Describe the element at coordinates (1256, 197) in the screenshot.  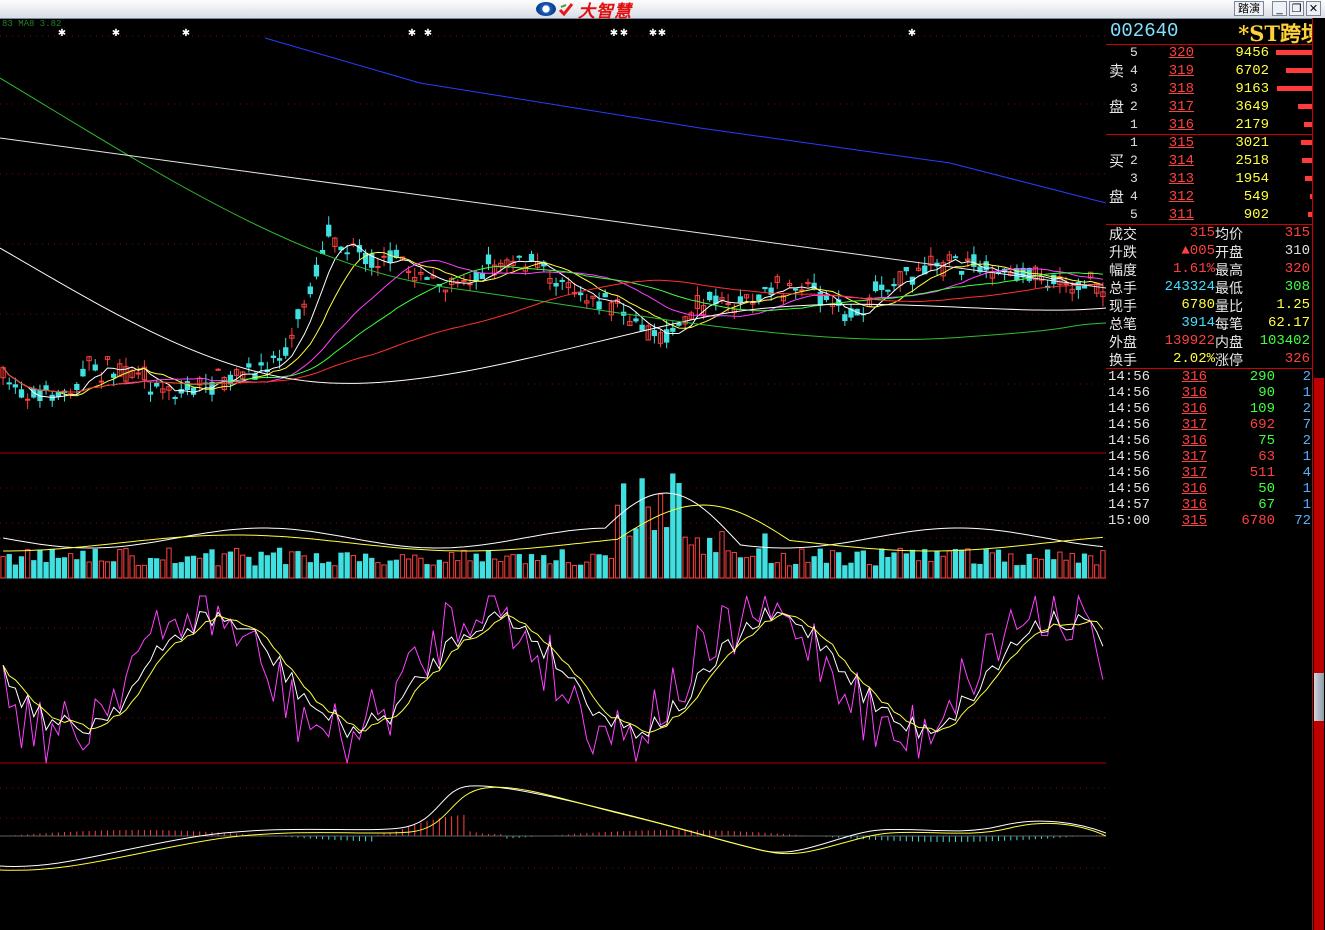
I see `level-volume: 549` at that location.